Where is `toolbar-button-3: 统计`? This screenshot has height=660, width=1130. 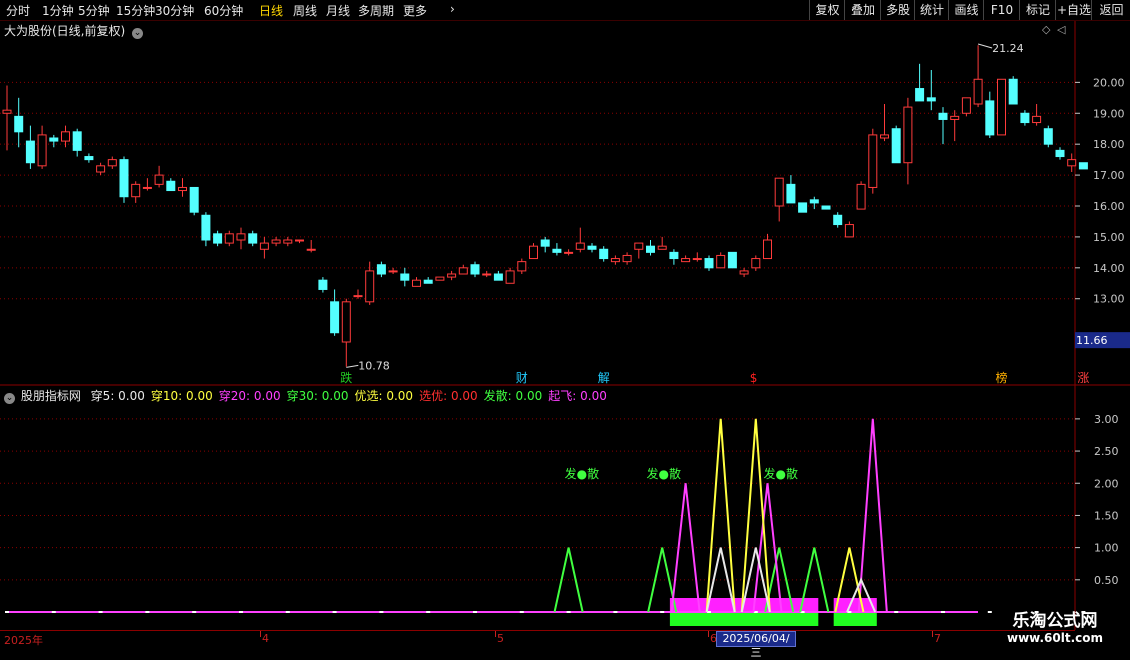 toolbar-button-3: 统计 is located at coordinates (931, 10).